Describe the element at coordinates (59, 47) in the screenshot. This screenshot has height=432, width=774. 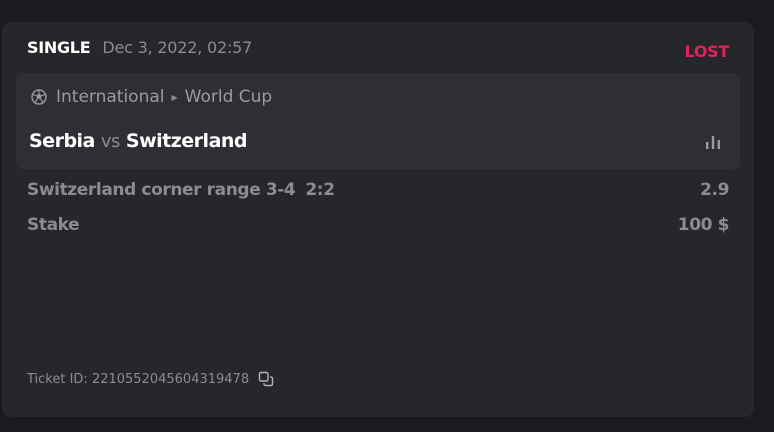
I see `bet-type-label: SINGLE` at that location.